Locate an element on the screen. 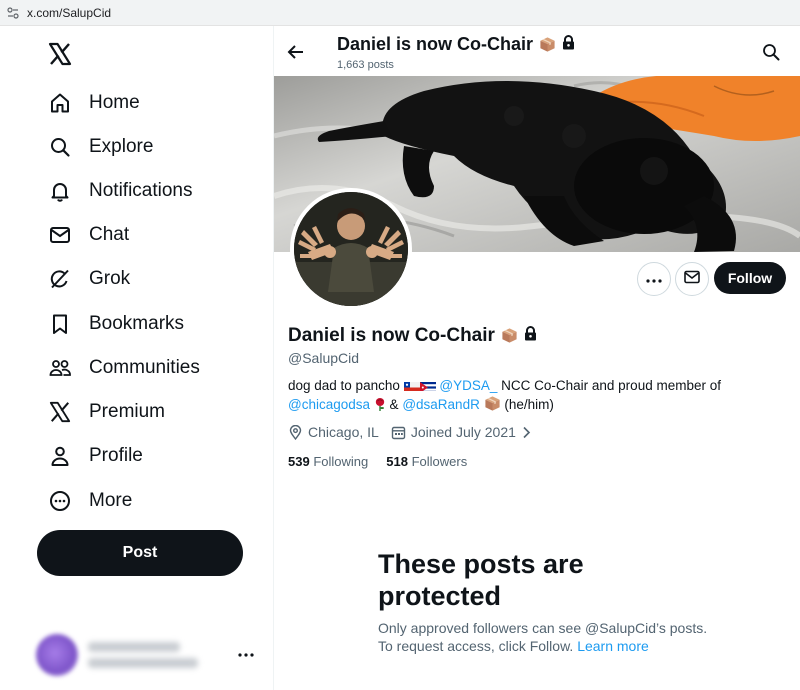 The image size is (800, 690). bio-text-2: NCC Co-Chair and proud member of is located at coordinates (611, 385).